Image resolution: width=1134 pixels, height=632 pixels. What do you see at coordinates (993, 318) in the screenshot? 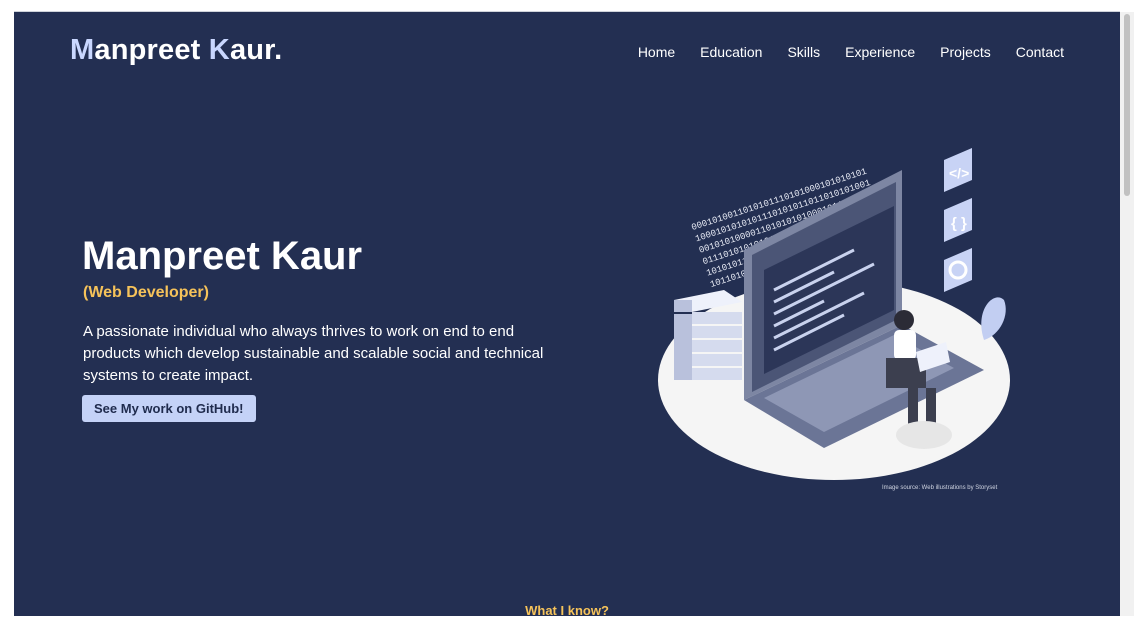
I see `plant-decoration` at bounding box center [993, 318].